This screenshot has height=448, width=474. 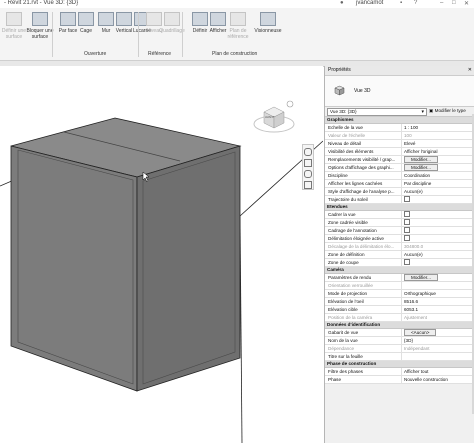 What do you see at coordinates (399, 144) in the screenshot?
I see `property-row: Niveau de détail Elevé` at bounding box center [399, 144].